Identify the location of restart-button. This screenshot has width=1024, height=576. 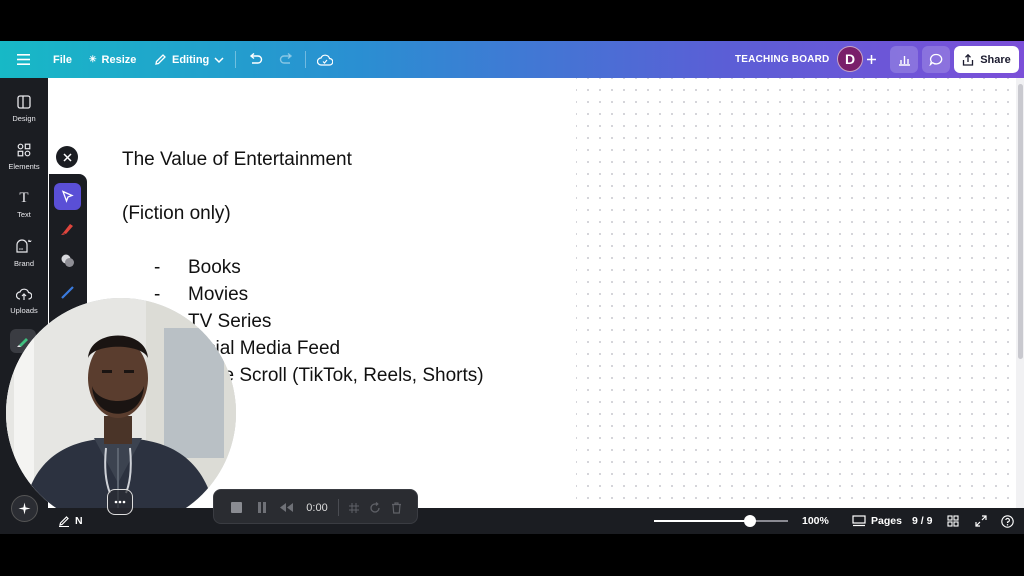
(375, 507).